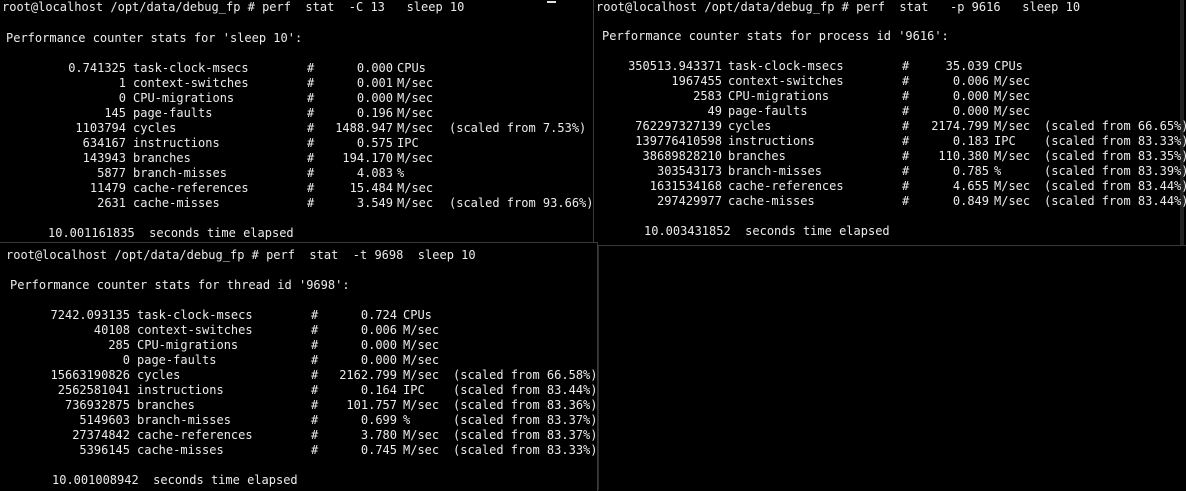  What do you see at coordinates (111, 203) in the screenshot?
I see `counter-value: 2631` at bounding box center [111, 203].